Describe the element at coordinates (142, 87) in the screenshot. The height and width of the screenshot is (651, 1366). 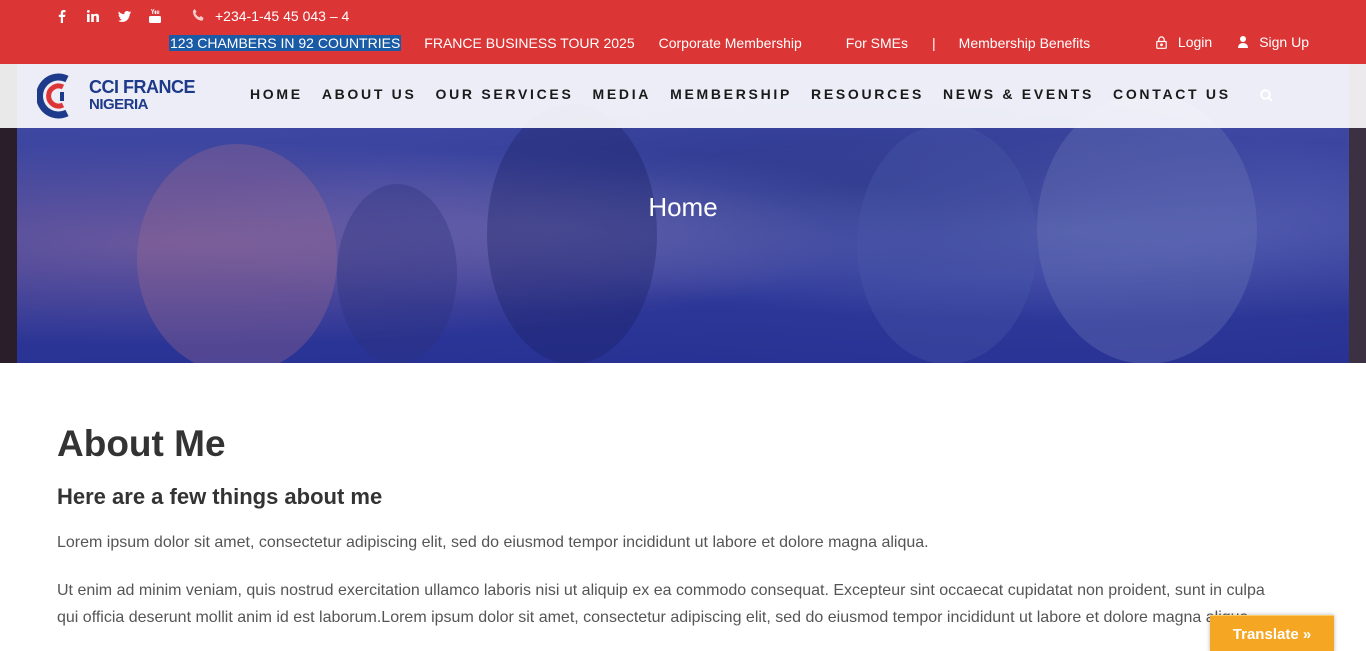
I see `logo-line-1: CCI FRANCE` at that location.